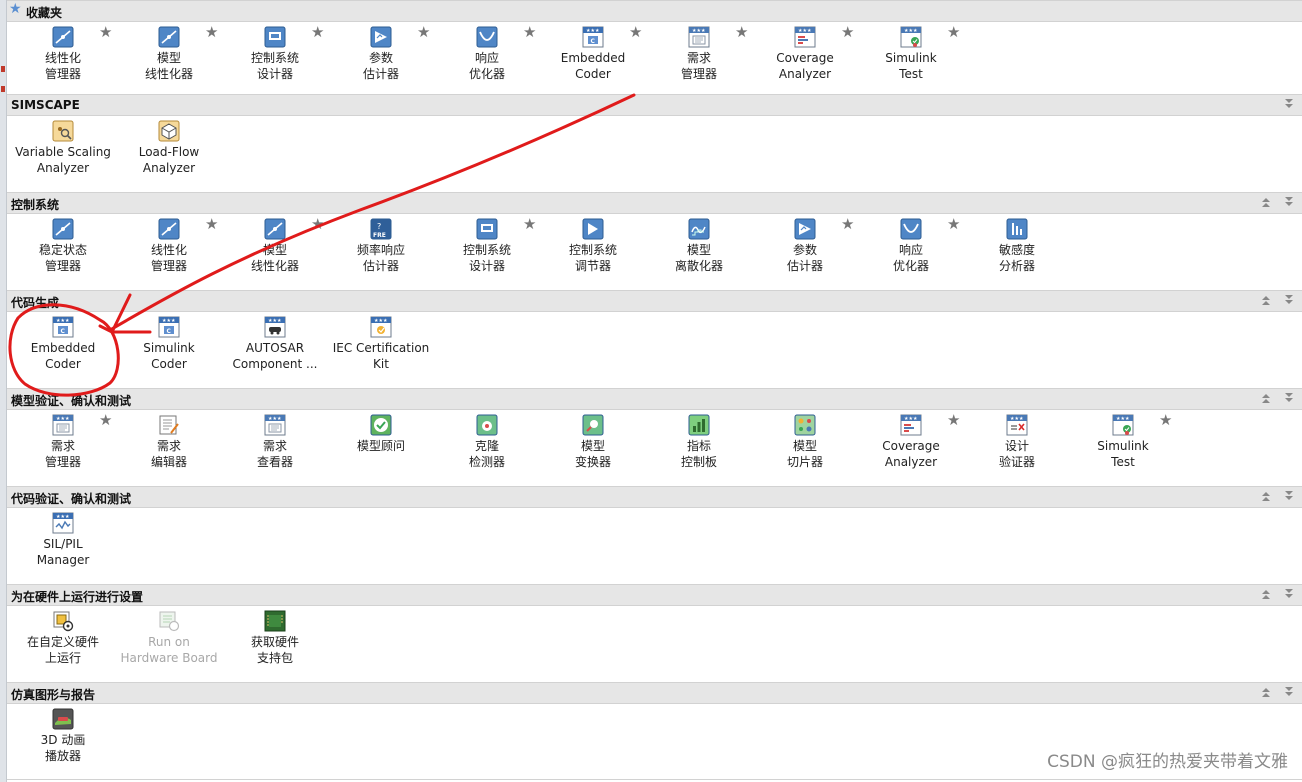 The height and width of the screenshot is (782, 1302). Describe the element at coordinates (804, 258) in the screenshot. I see `app-tile-label: 参数 估计器` at that location.